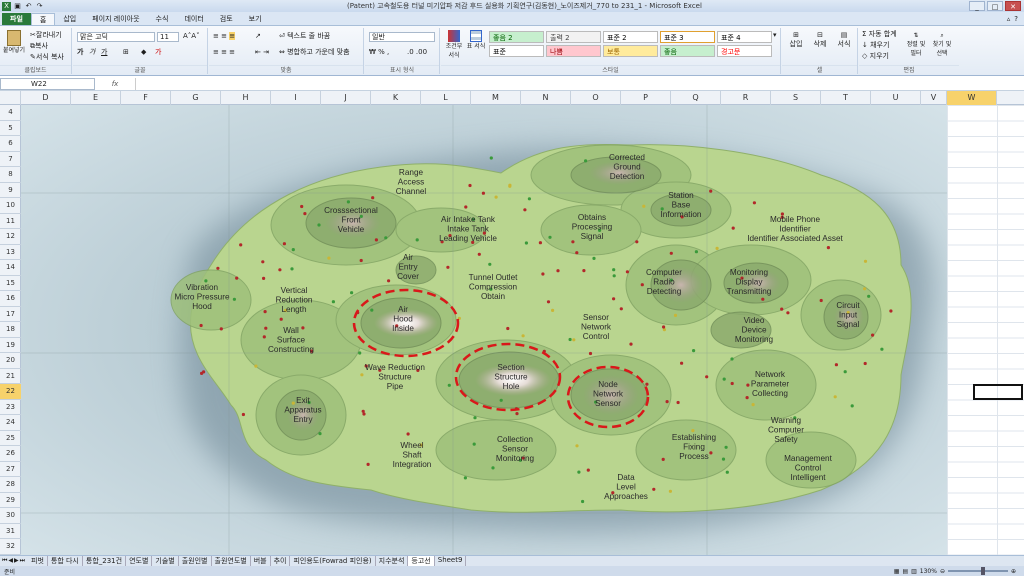  I want to click on close-button: ✕, so click(1013, 6).